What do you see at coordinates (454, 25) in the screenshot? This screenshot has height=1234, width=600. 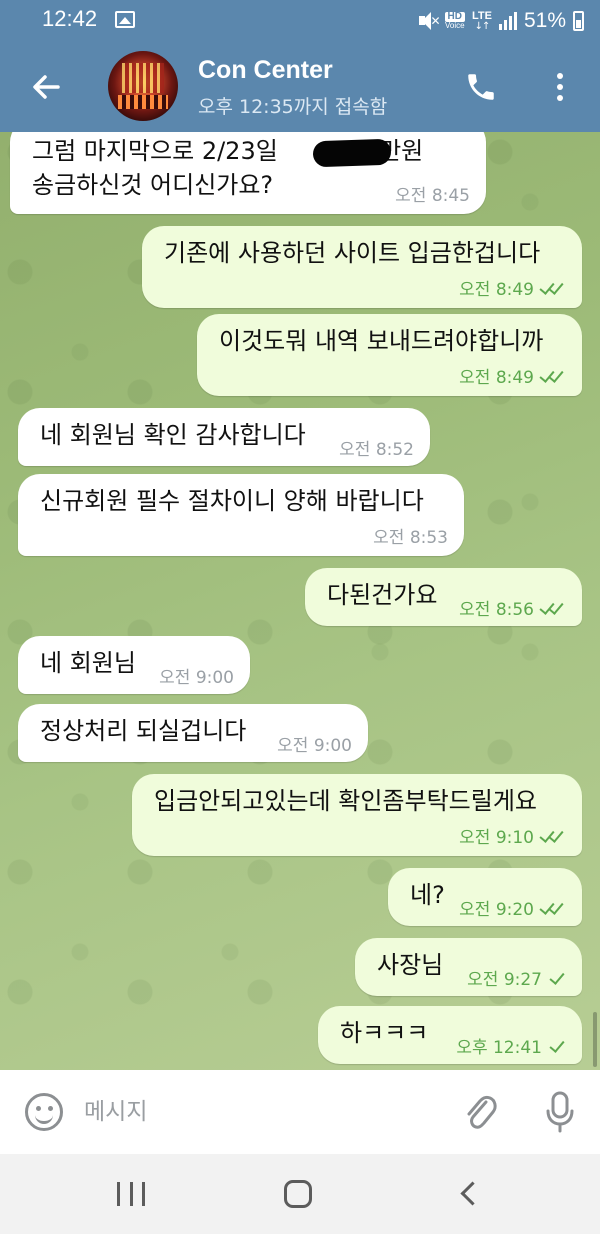 I see `voice-label: Voice` at bounding box center [454, 25].